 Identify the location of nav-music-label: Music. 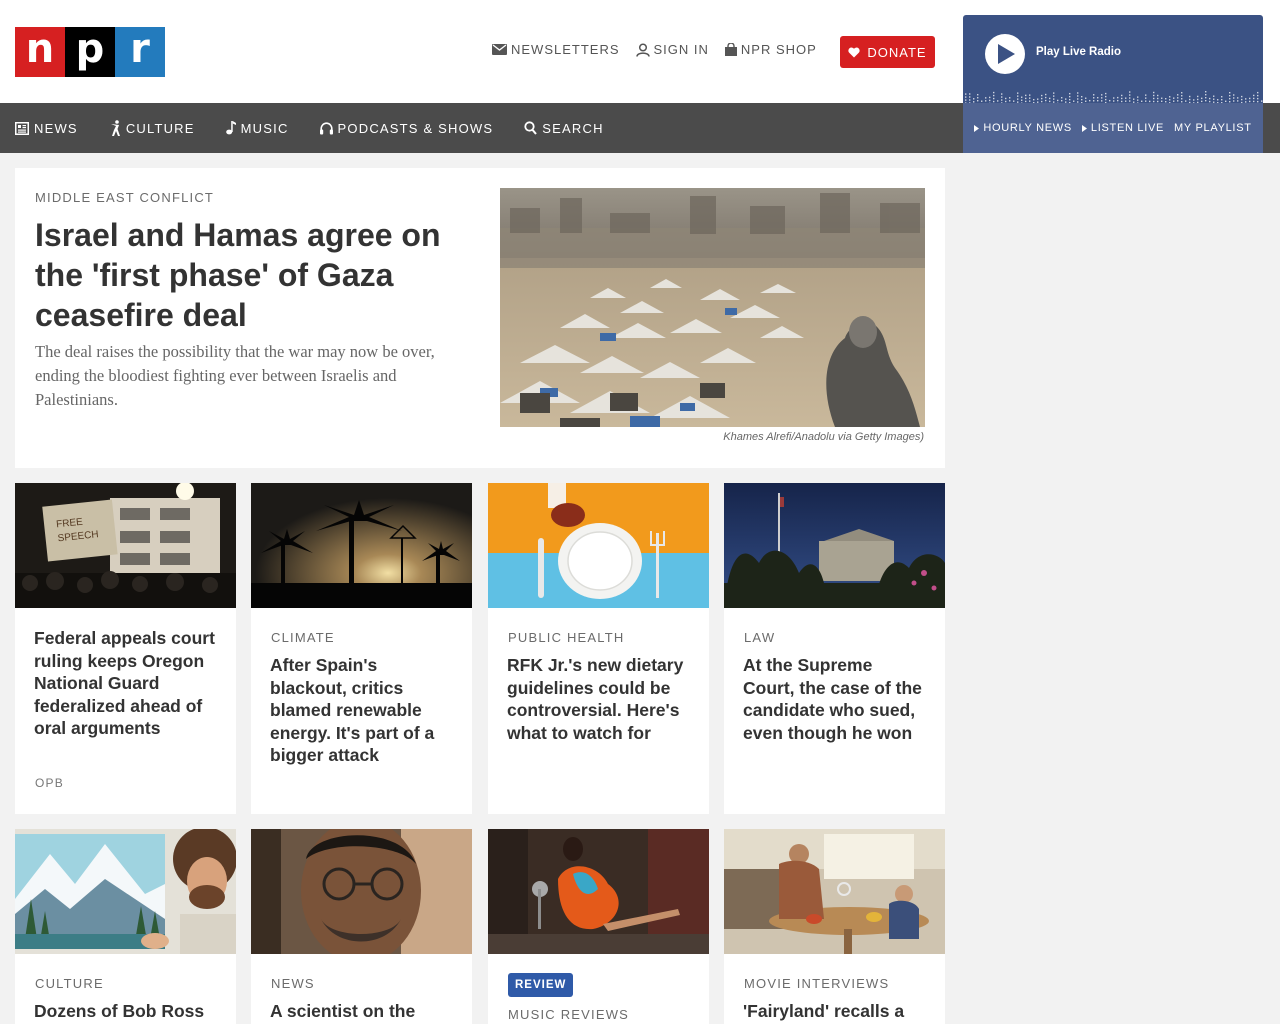
(264, 128).